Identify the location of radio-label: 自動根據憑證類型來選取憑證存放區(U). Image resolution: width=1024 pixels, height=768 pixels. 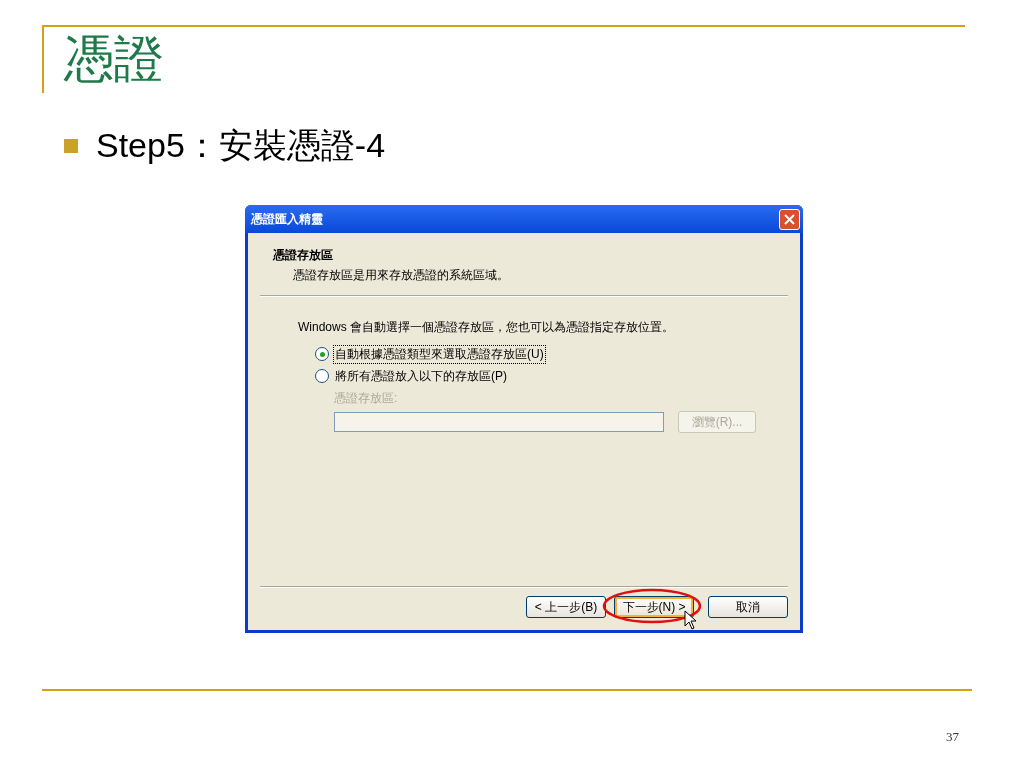
(439, 354).